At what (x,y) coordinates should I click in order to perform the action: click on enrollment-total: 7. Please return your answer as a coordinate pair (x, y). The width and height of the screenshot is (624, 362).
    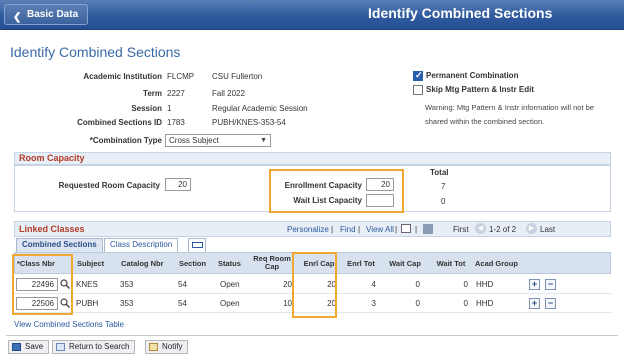
    Looking at the image, I should click on (443, 186).